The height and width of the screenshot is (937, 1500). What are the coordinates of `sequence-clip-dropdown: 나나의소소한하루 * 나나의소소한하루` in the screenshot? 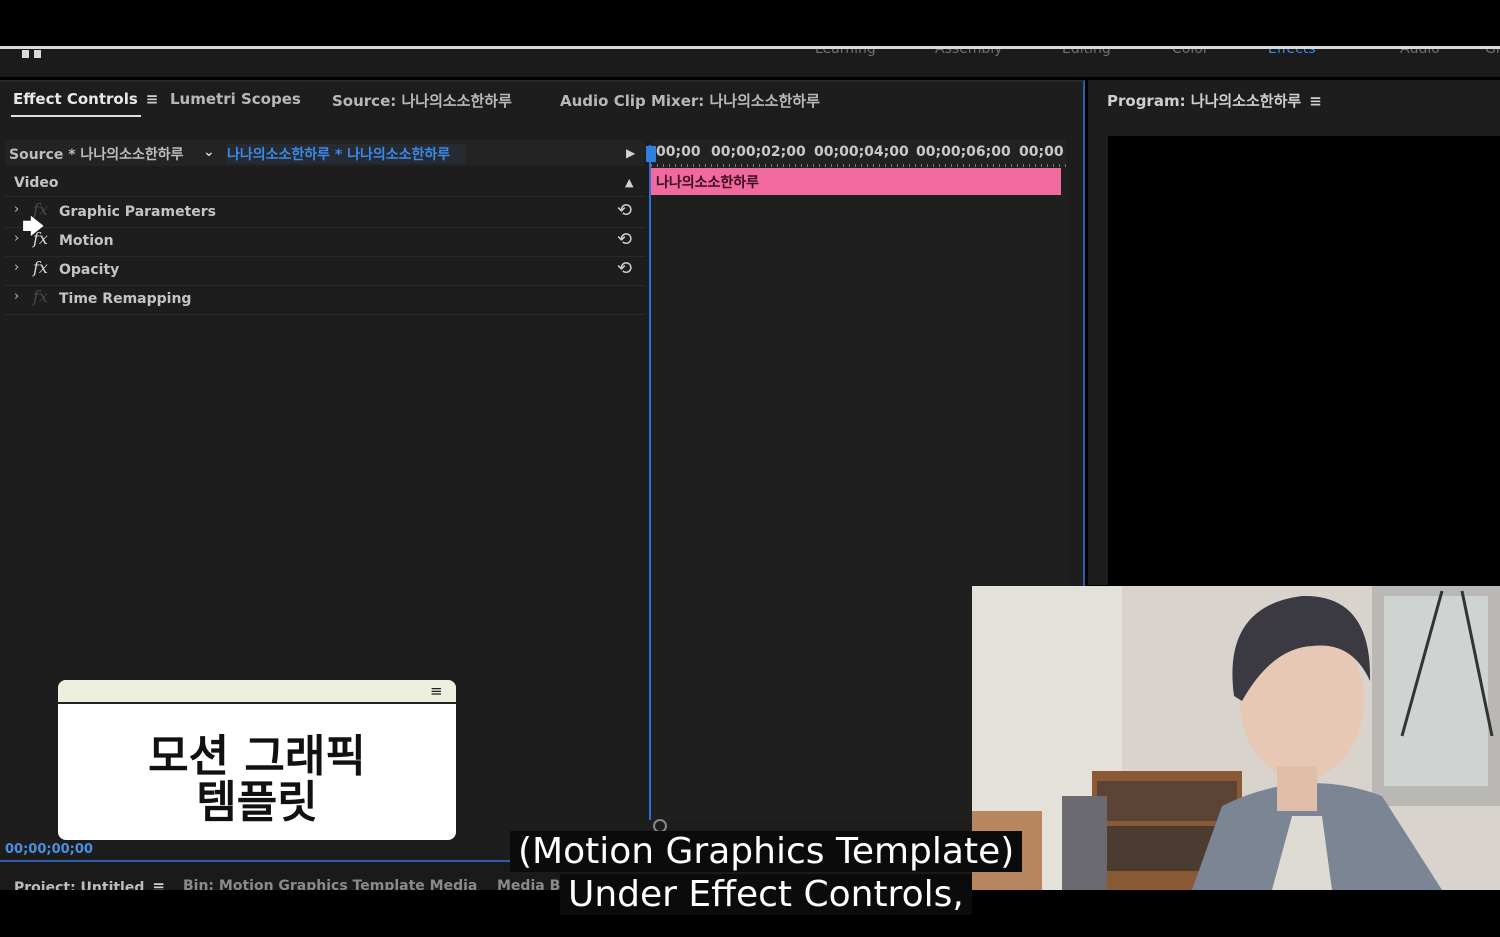 It's located at (347, 154).